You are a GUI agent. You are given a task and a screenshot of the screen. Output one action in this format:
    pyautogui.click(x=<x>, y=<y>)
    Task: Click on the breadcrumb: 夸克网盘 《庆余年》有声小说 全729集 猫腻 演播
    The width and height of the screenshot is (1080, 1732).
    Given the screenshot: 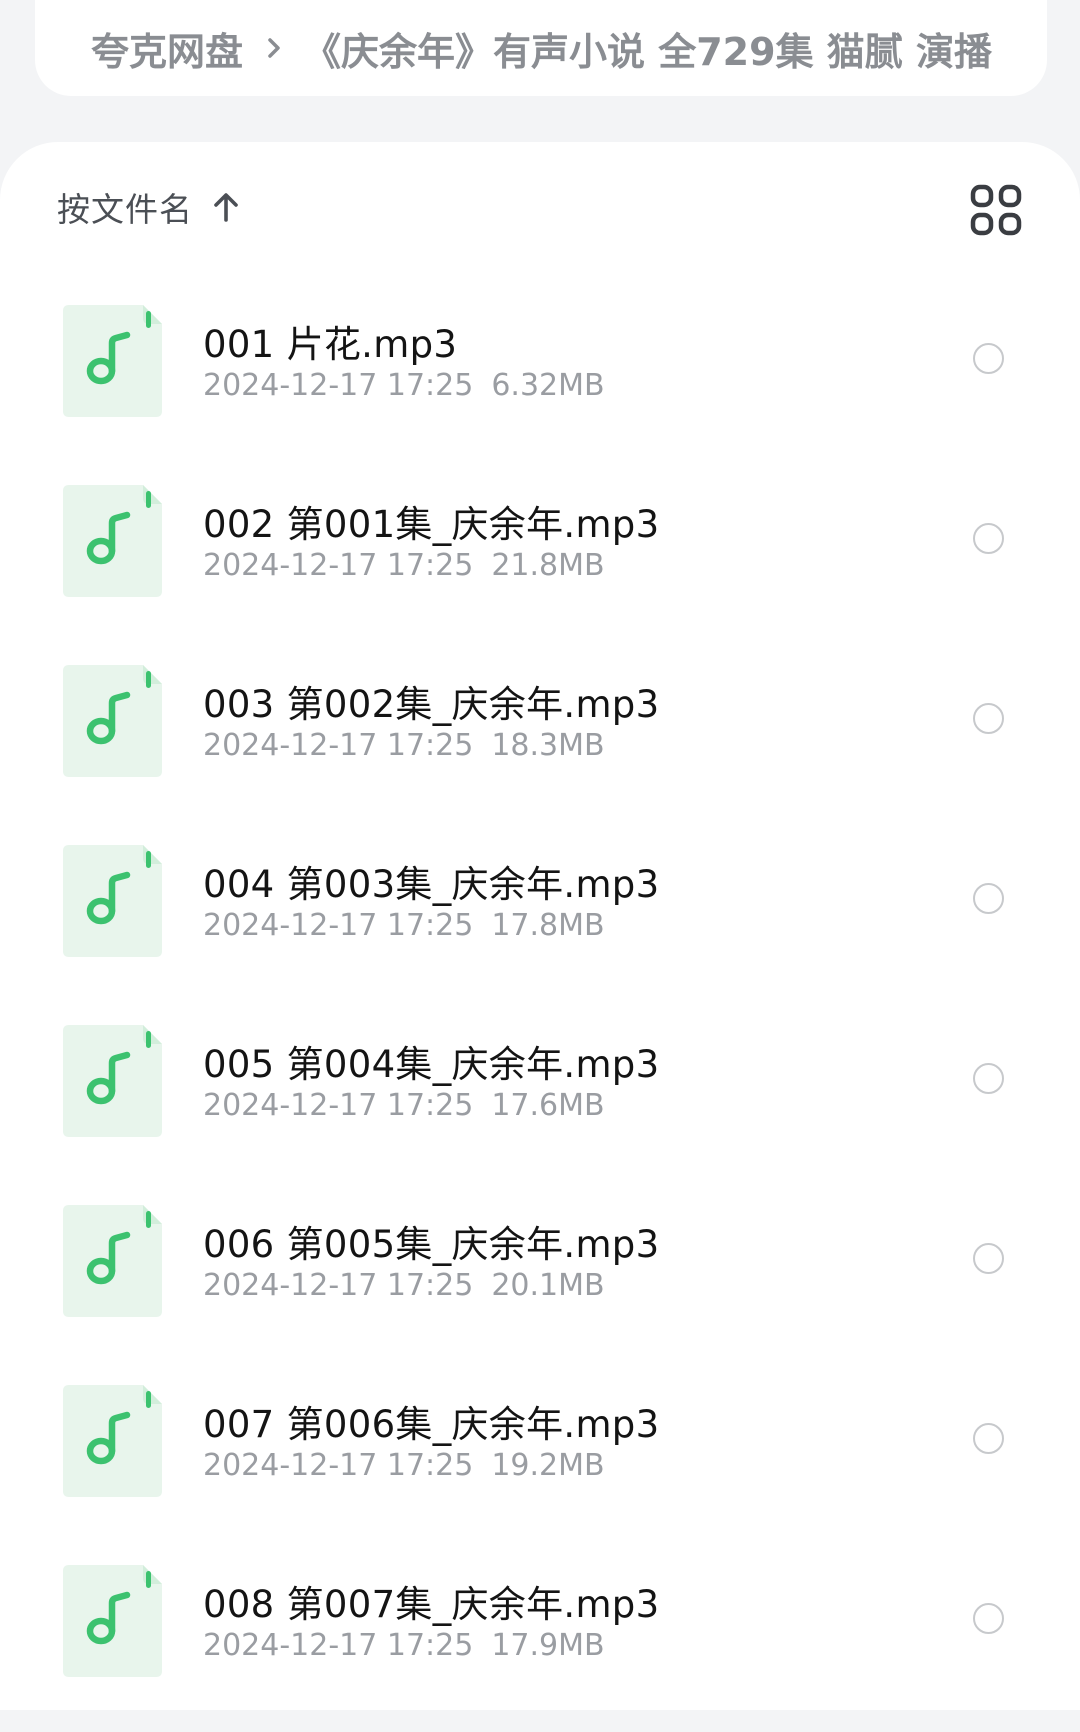 What is the action you would take?
    pyautogui.click(x=541, y=48)
    